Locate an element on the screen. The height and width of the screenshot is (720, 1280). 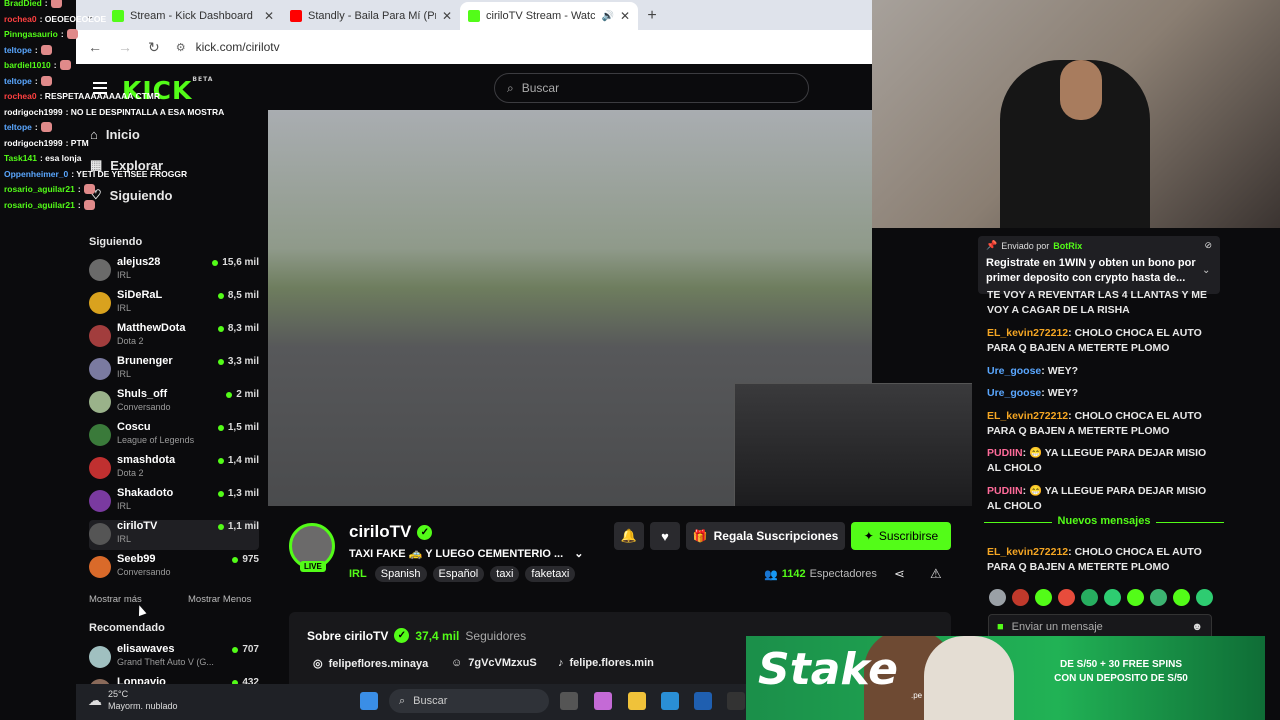
browser-tab-youtube: Standly - Baila Para Mí (Prod. B ✕ is located at coordinates (371, 16).